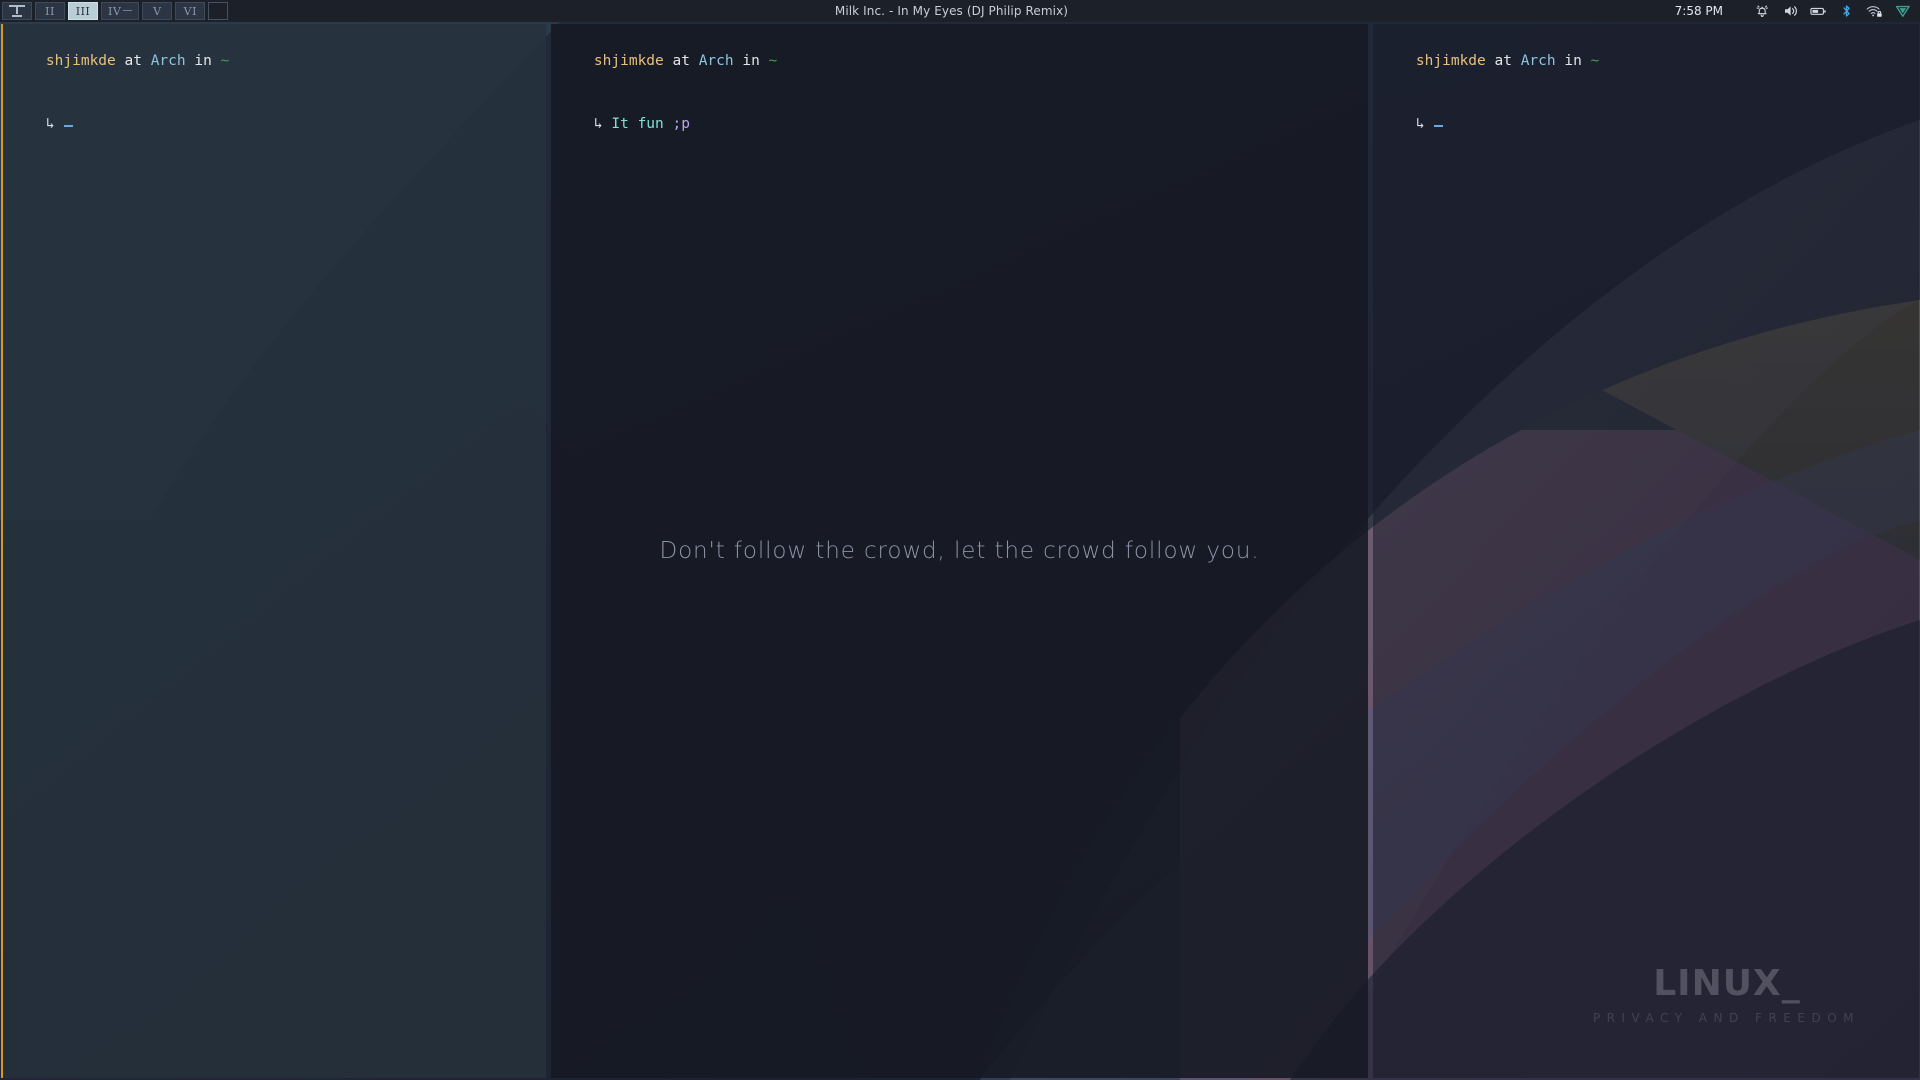 Image resolution: width=1920 pixels, height=1080 pixels. Describe the element at coordinates (681, 124) in the screenshot. I see `typed-command-suffix: ;p` at that location.